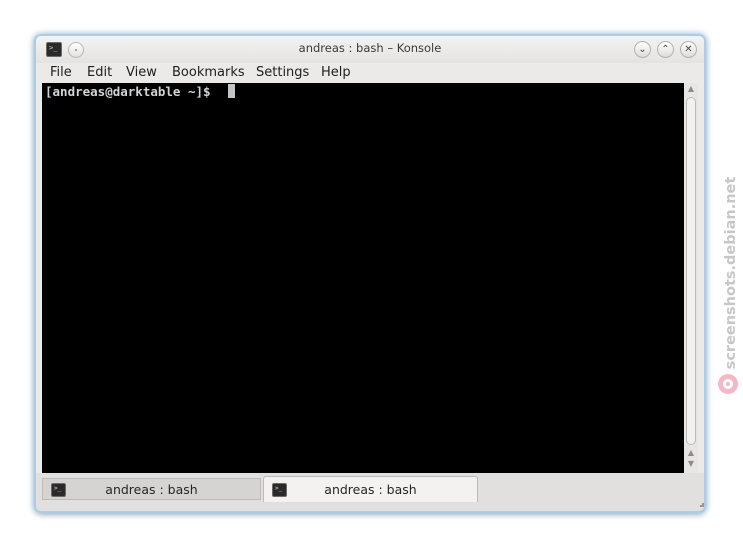 The image size is (743, 548). Describe the element at coordinates (336, 72) in the screenshot. I see `menu-help: Help` at that location.